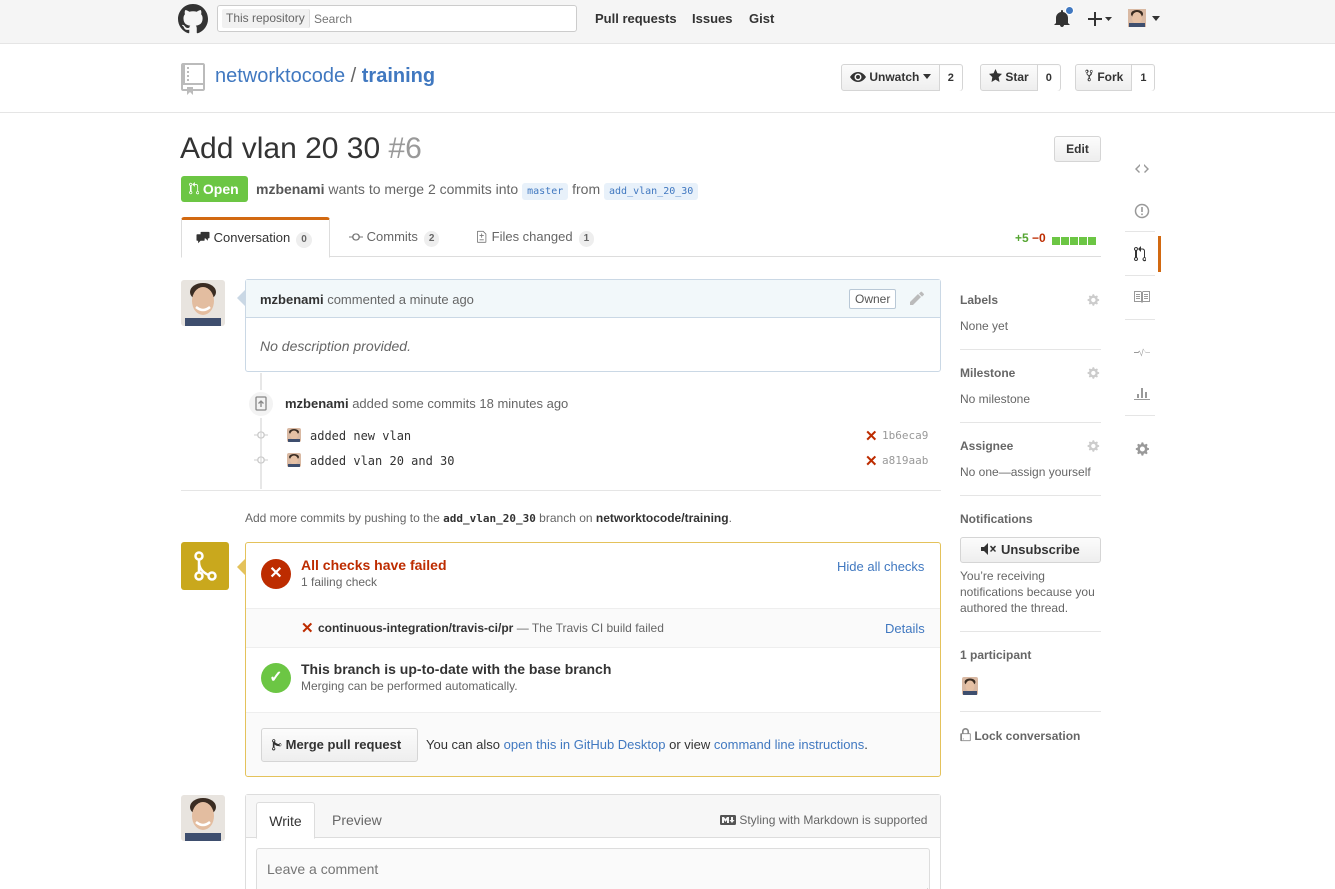  What do you see at coordinates (398, 76) in the screenshot?
I see `repo-name-link: training` at bounding box center [398, 76].